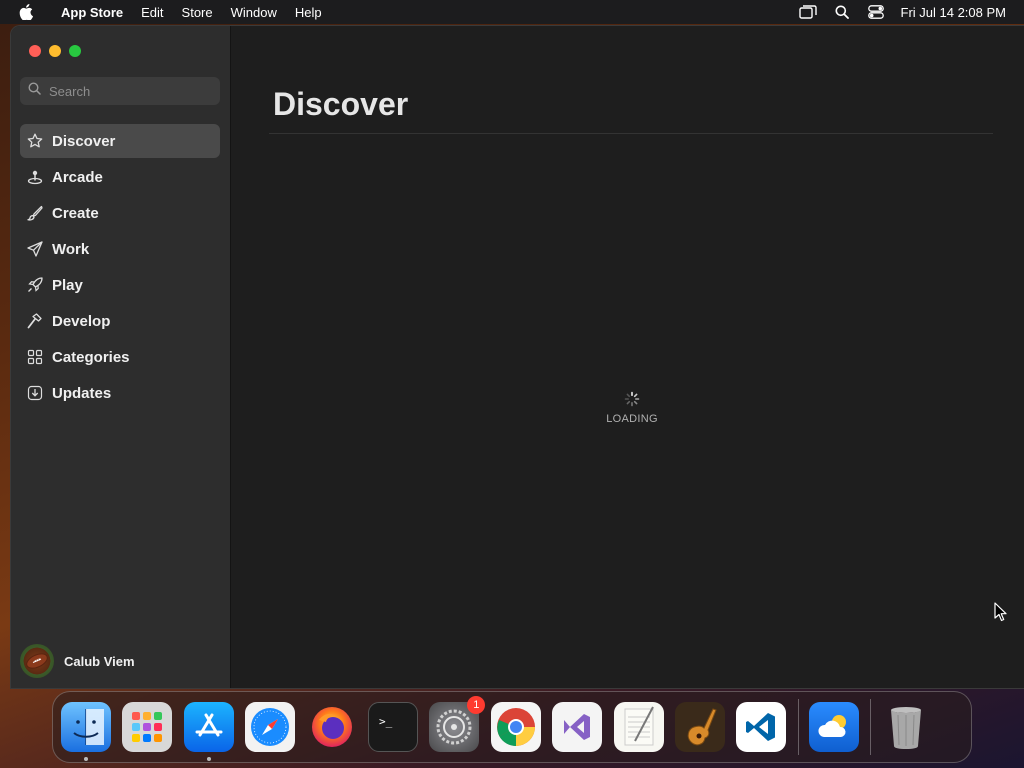 This screenshot has height=768, width=1024. I want to click on app-store-icon, so click(208, 731).